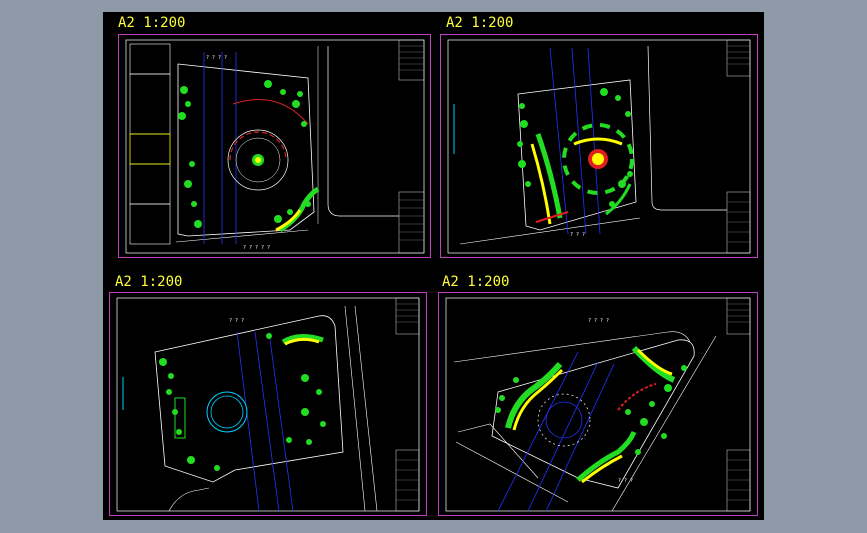 Image resolution: width=867 pixels, height=533 pixels. I want to click on sheet-4-label: A2 1:200, so click(476, 282).